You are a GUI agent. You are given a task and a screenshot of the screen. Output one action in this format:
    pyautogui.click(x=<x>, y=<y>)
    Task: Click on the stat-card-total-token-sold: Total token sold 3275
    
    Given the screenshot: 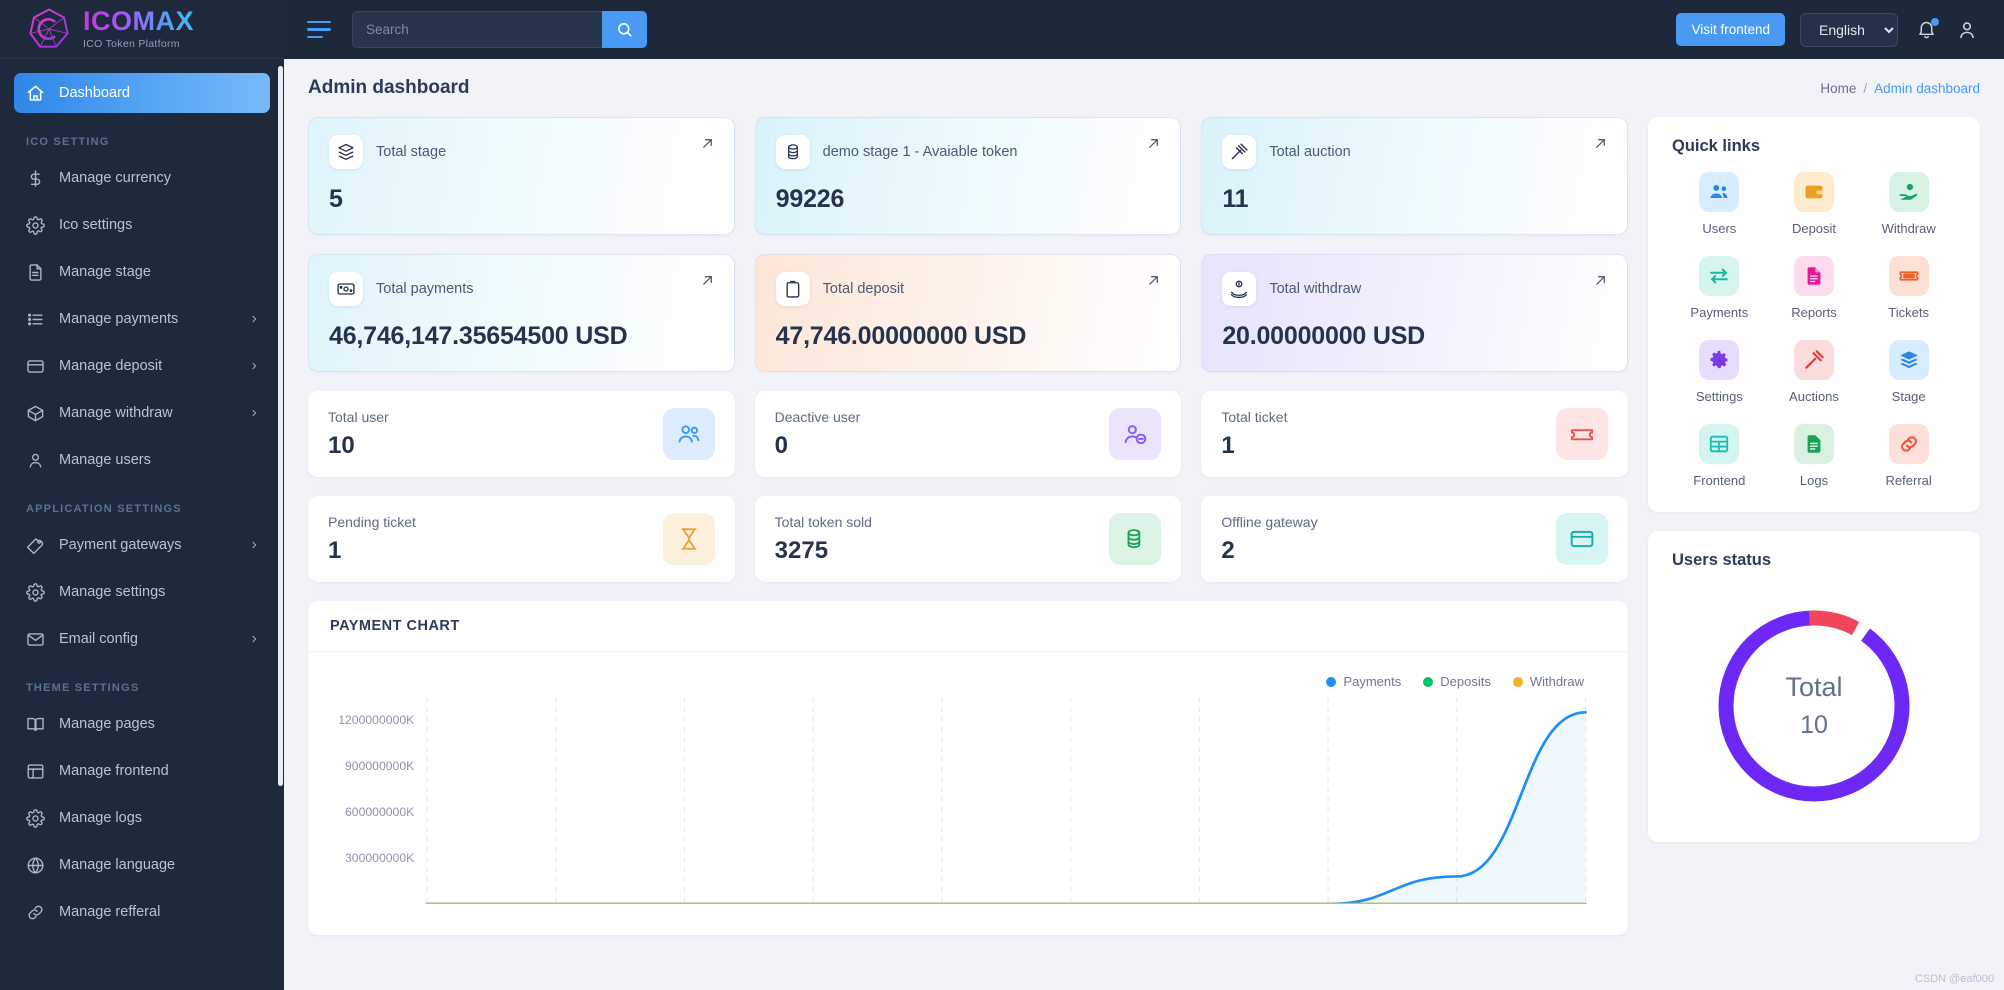 What is the action you would take?
    pyautogui.click(x=968, y=539)
    